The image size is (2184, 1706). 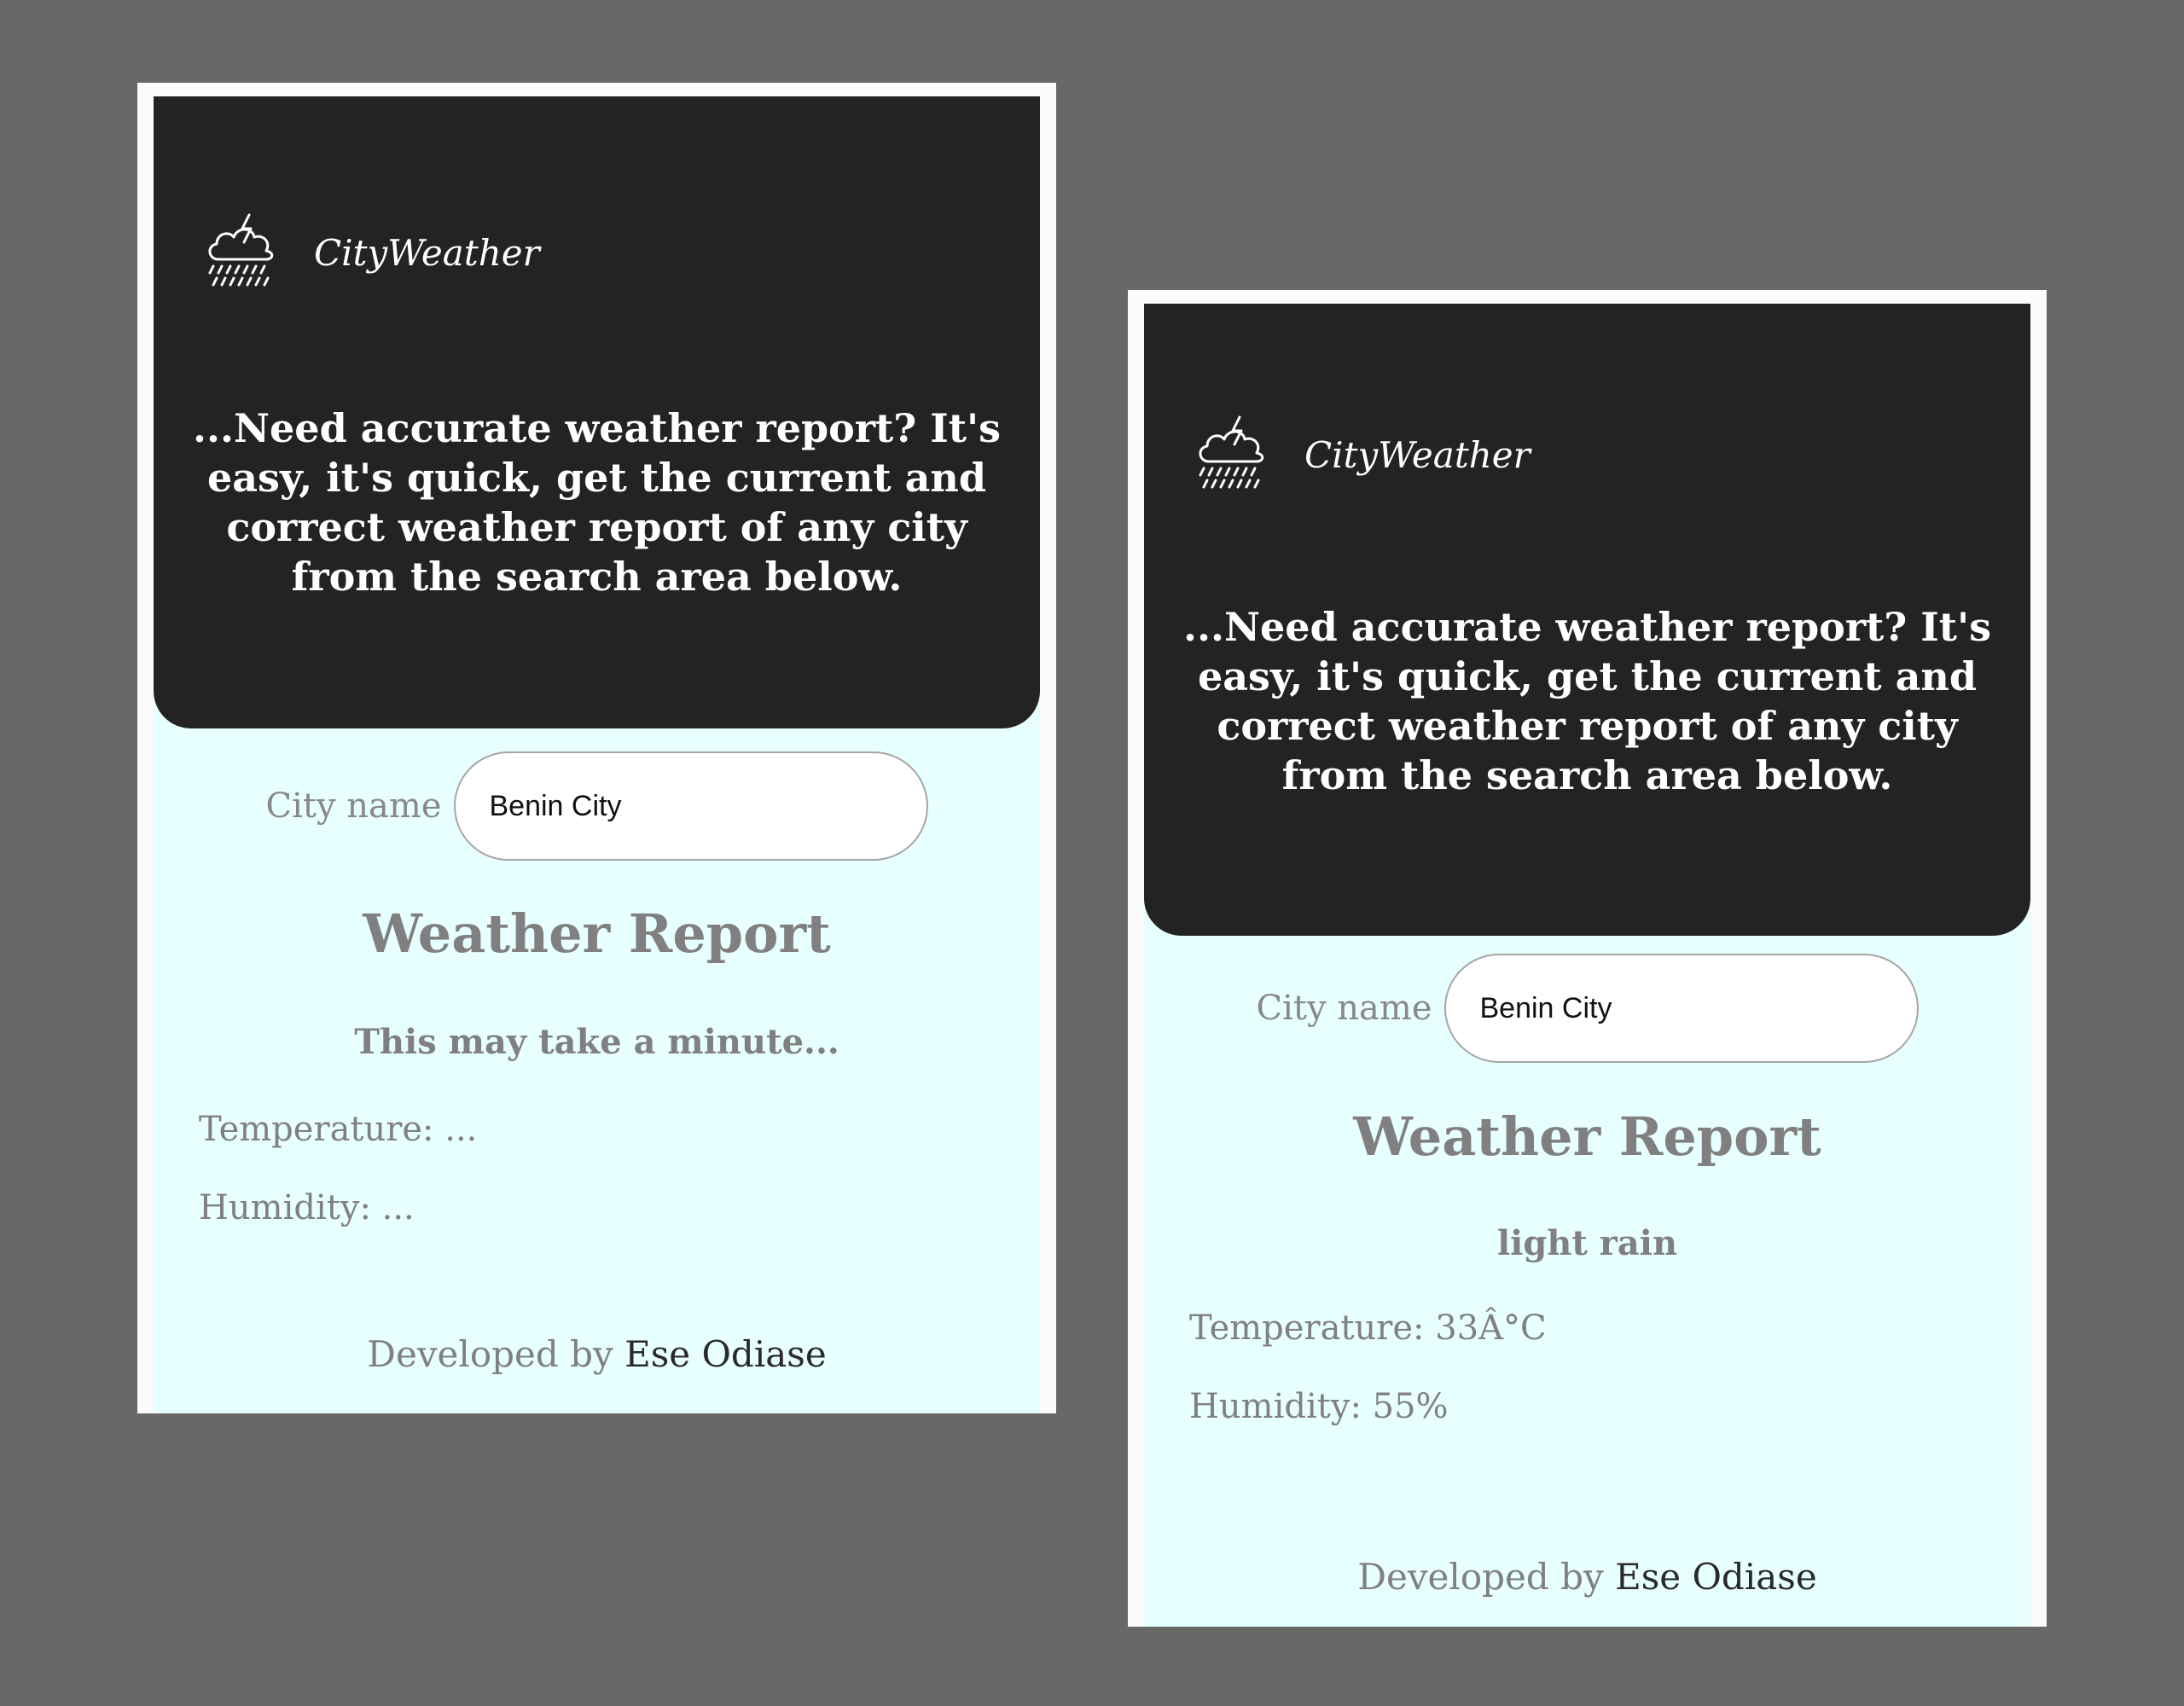 What do you see at coordinates (1319, 1406) in the screenshot?
I see `humidity-readout: Humidity: 55%` at bounding box center [1319, 1406].